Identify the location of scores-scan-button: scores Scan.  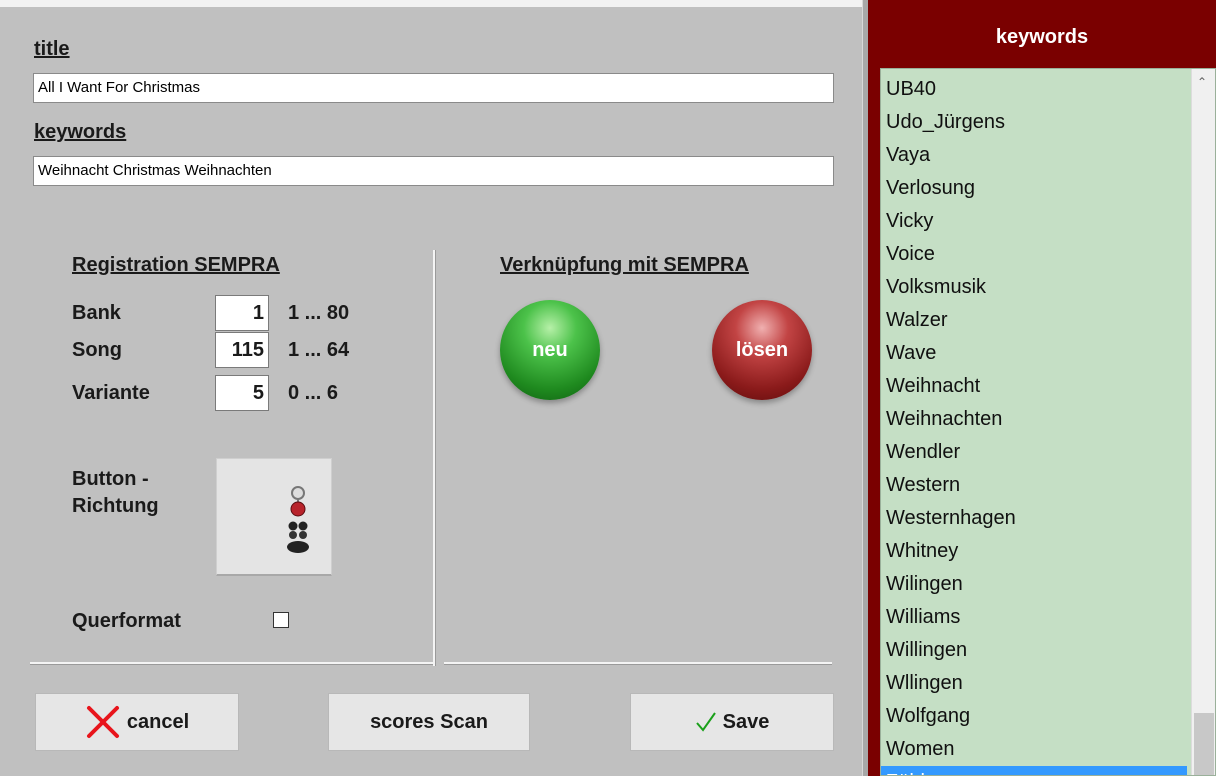
(429, 722).